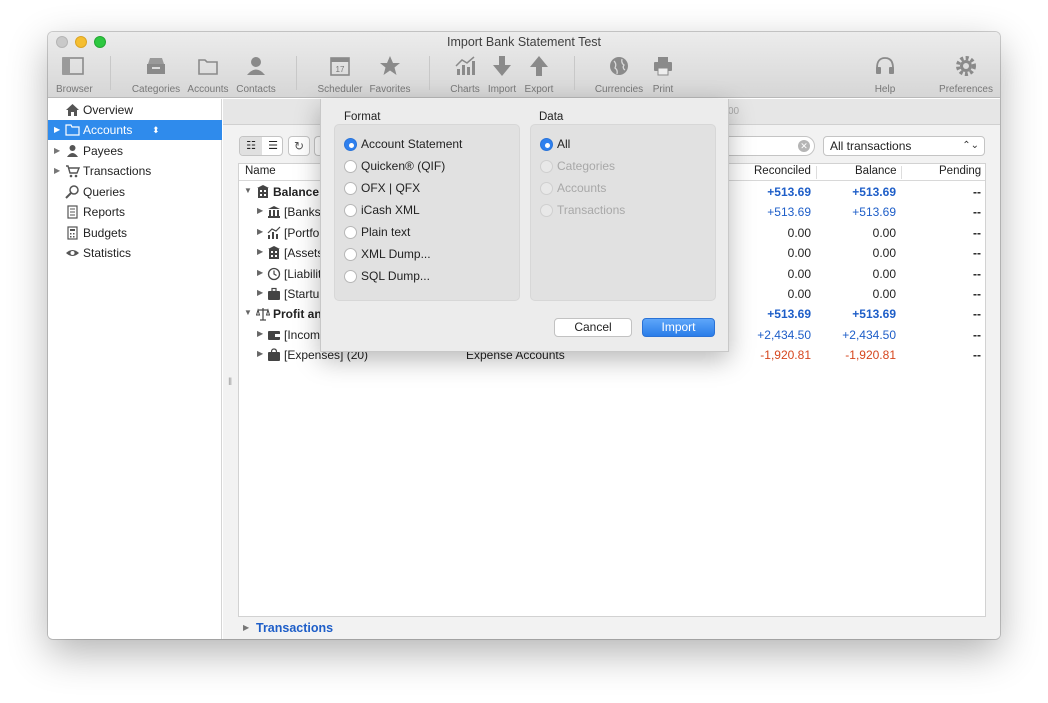  What do you see at coordinates (230, 382) in the screenshot?
I see `split-view-handle: ‖` at bounding box center [230, 382].